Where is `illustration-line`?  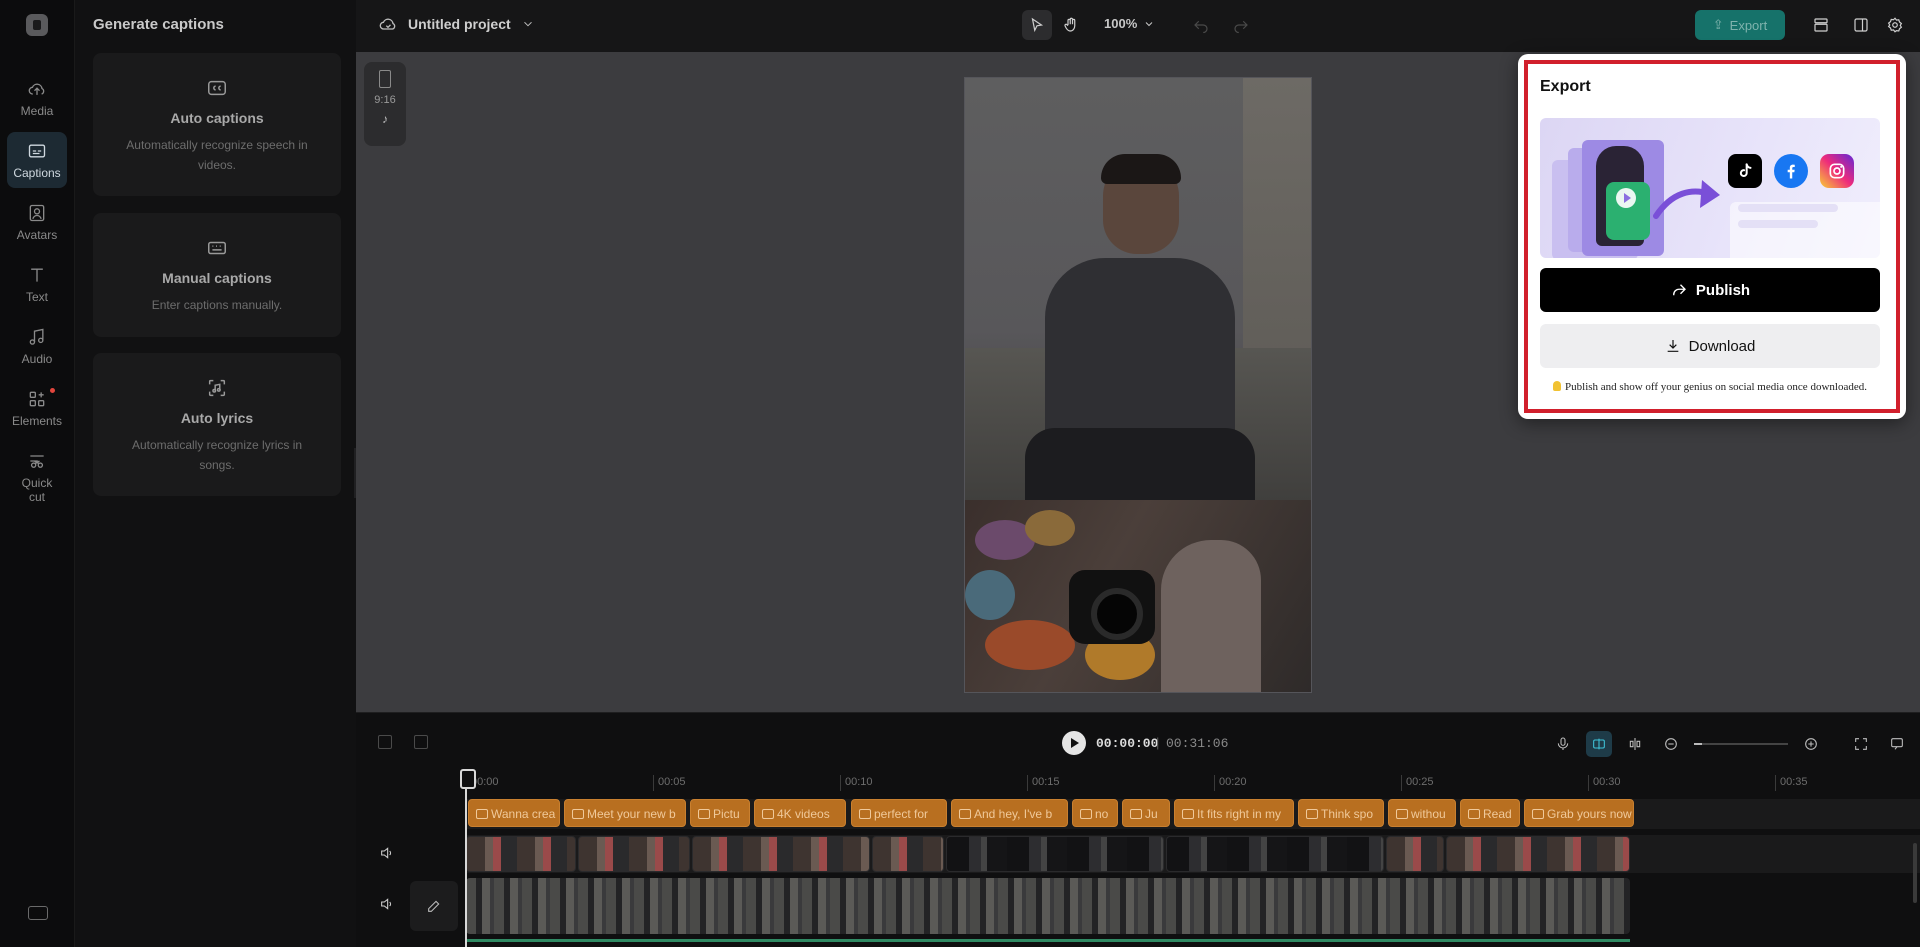 illustration-line is located at coordinates (1788, 208).